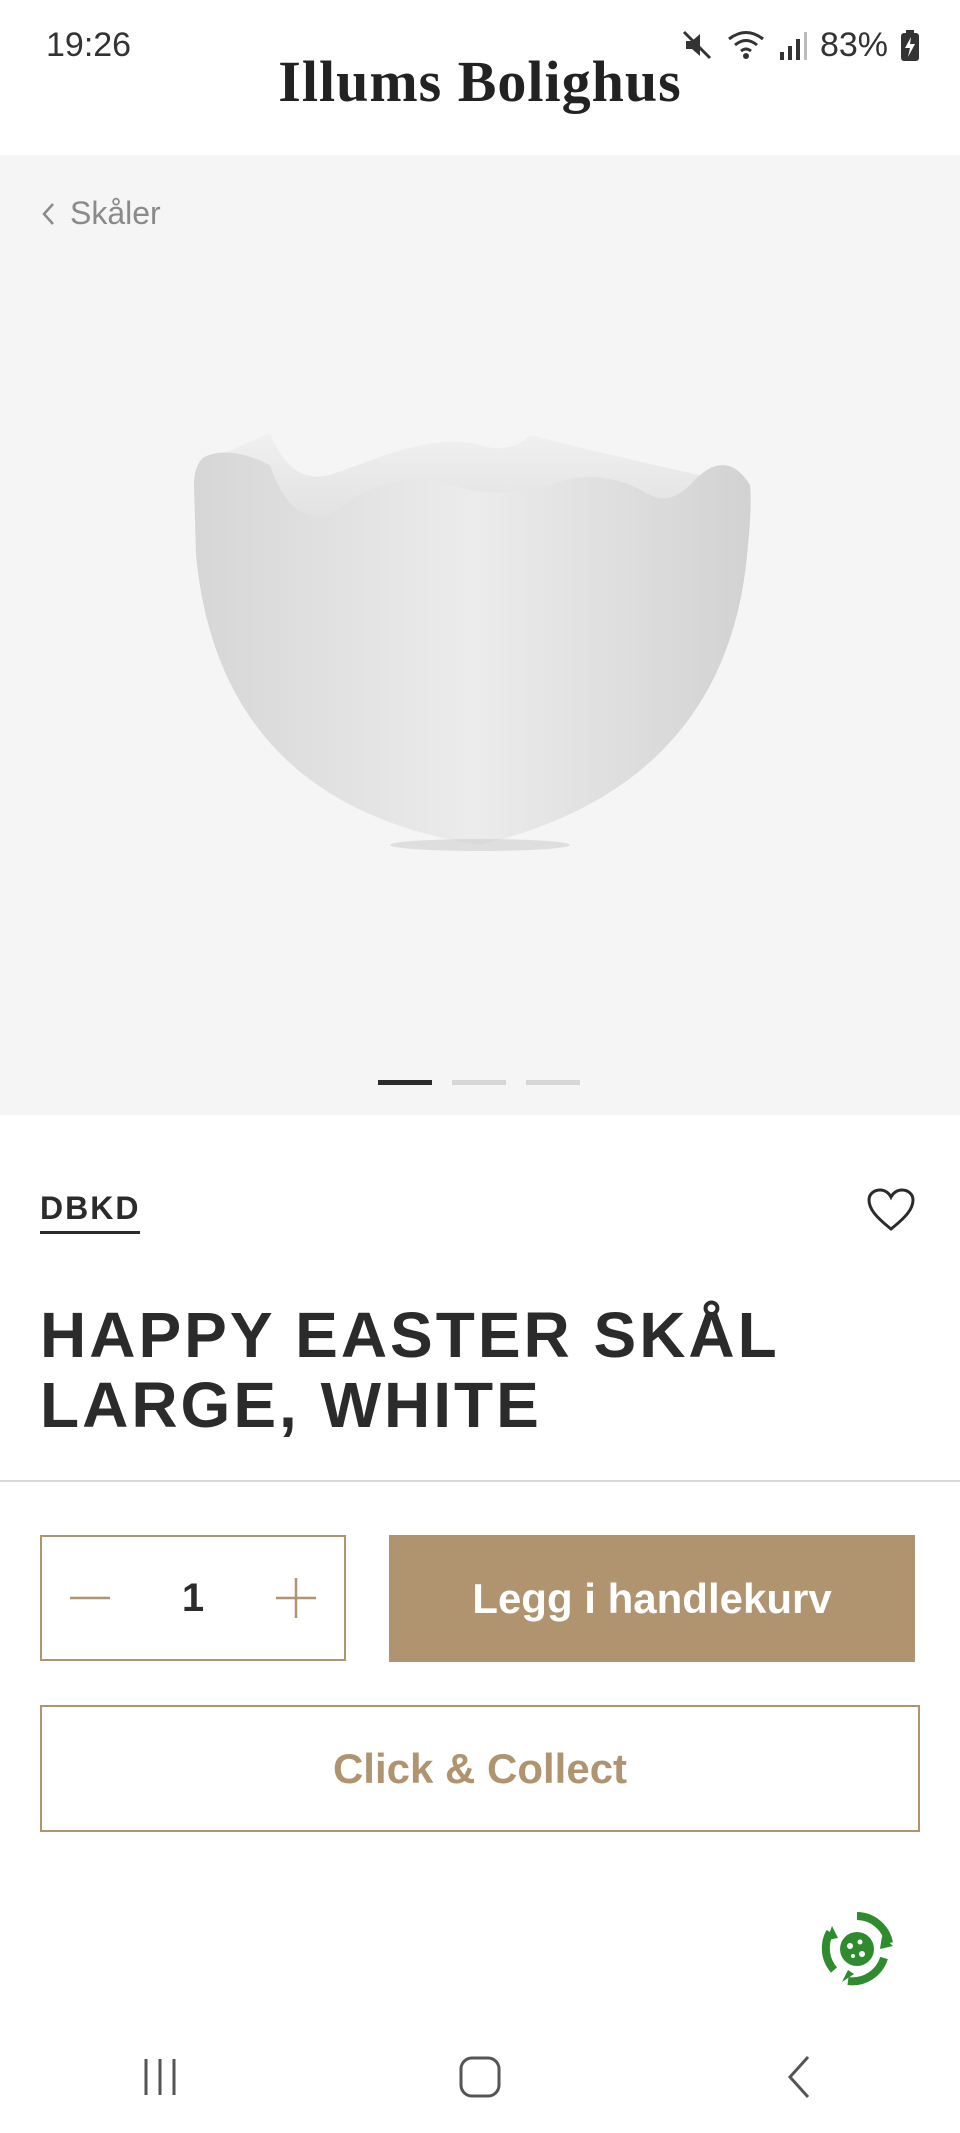 Image resolution: width=960 pixels, height=2133 pixels. I want to click on divider, so click(480, 1481).